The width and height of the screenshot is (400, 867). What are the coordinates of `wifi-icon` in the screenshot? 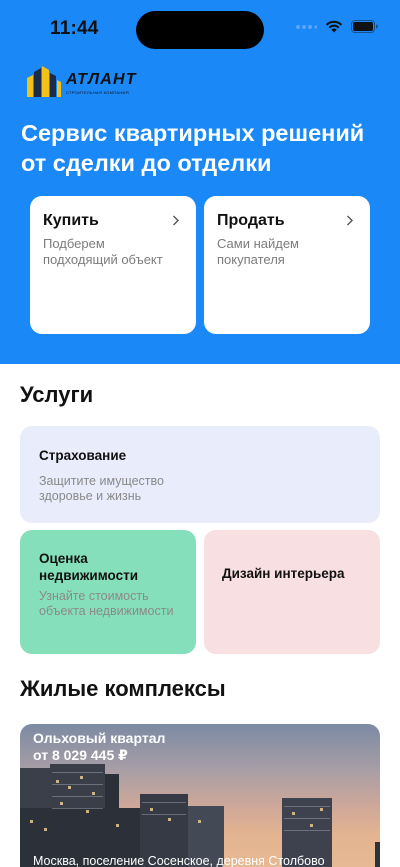 It's located at (334, 26).